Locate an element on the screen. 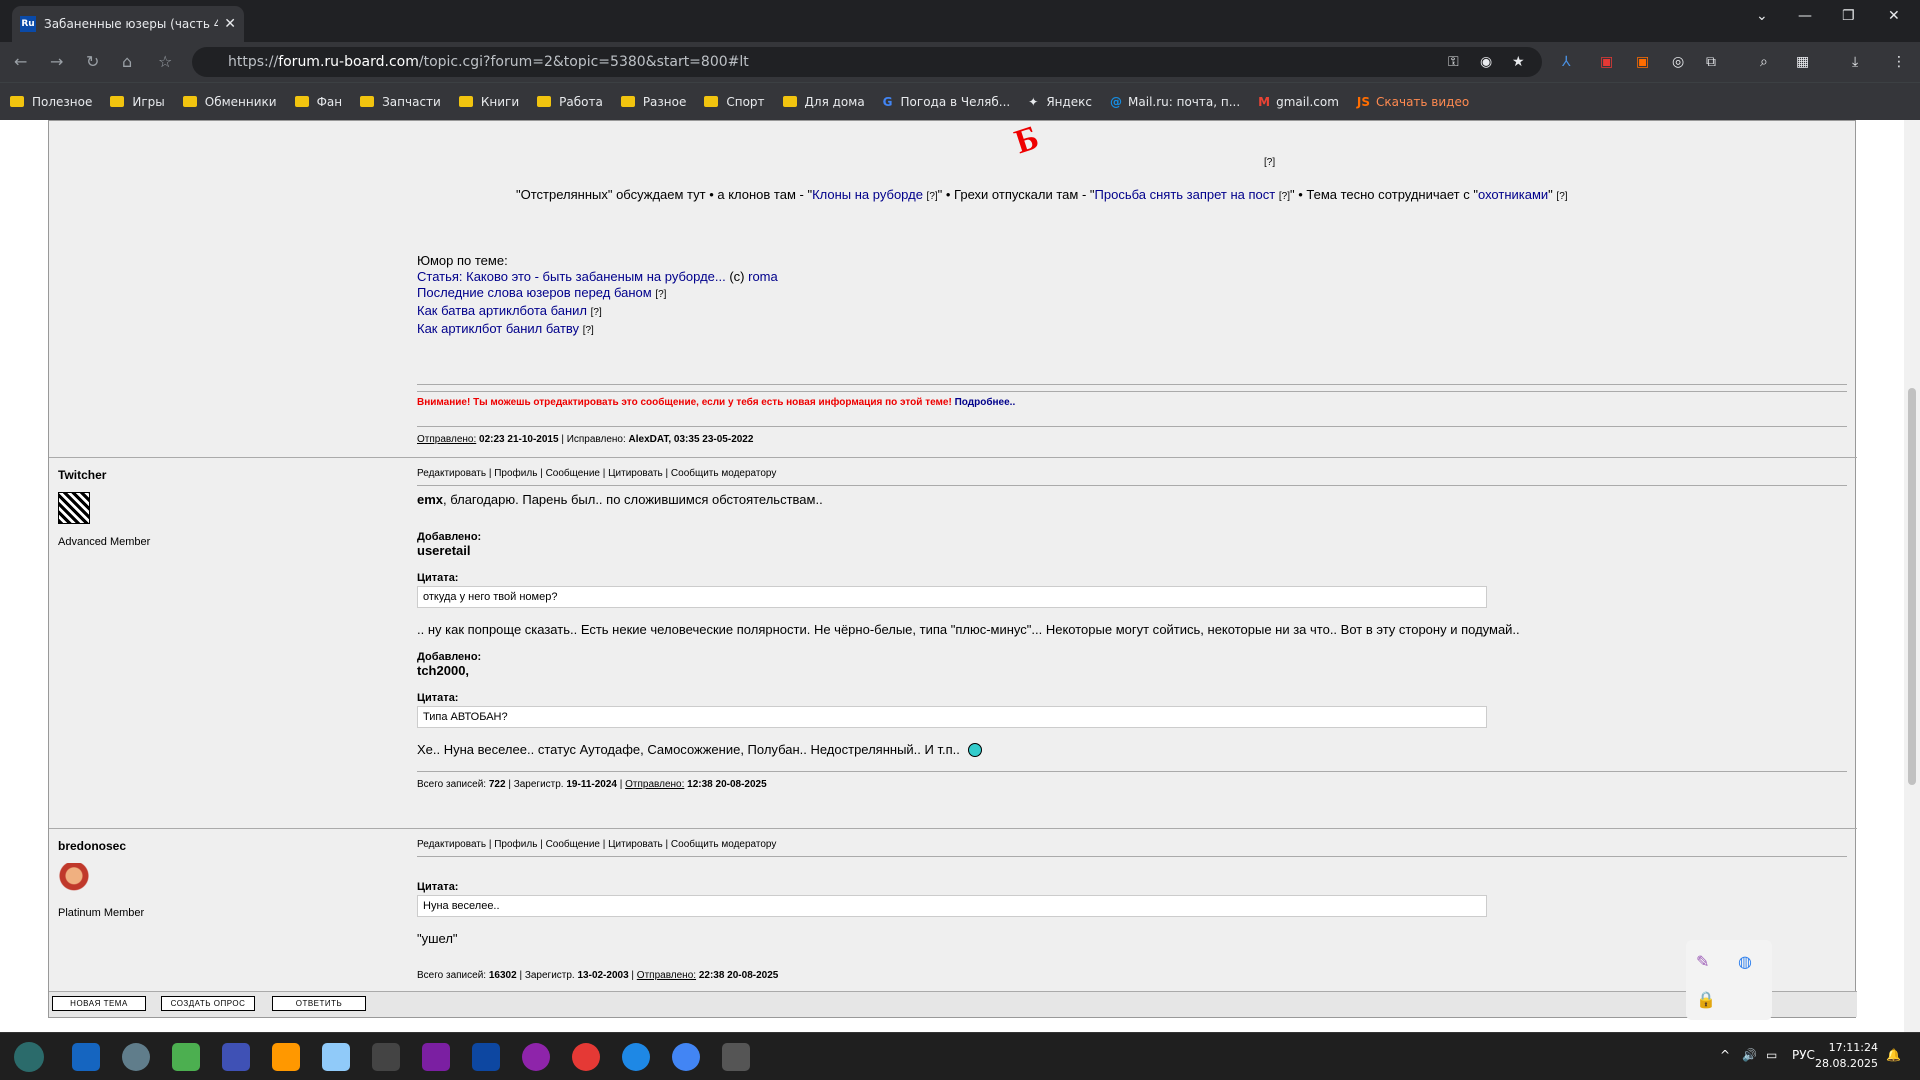  bookmark-gmail: Mgmail.com is located at coordinates (1298, 102).